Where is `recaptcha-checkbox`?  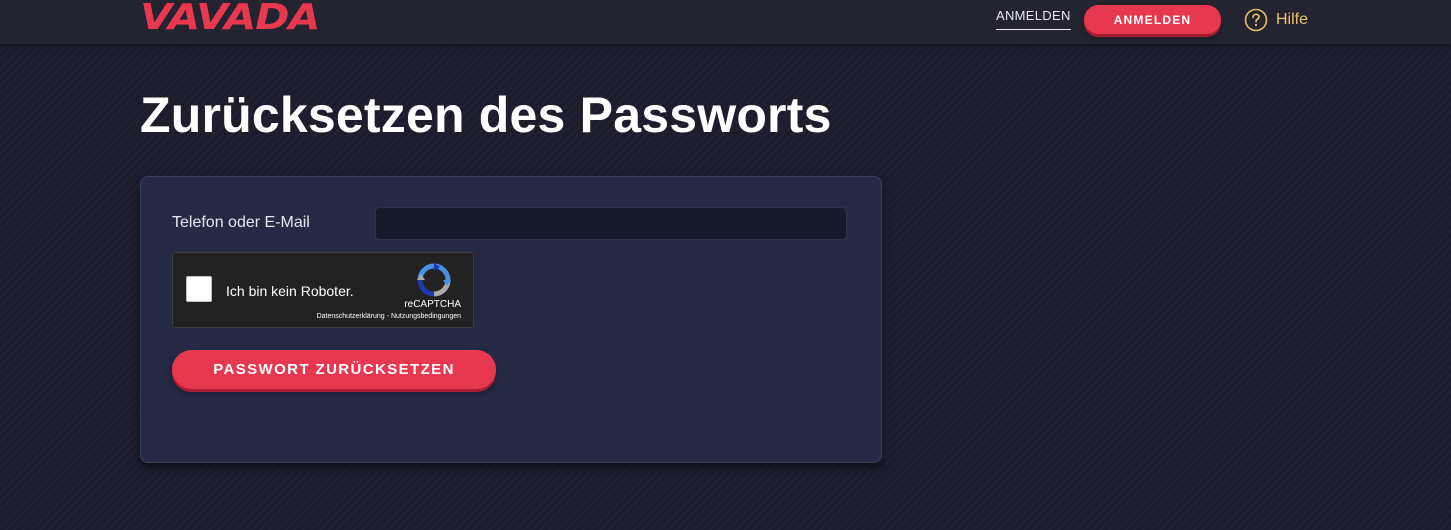 recaptcha-checkbox is located at coordinates (199, 289).